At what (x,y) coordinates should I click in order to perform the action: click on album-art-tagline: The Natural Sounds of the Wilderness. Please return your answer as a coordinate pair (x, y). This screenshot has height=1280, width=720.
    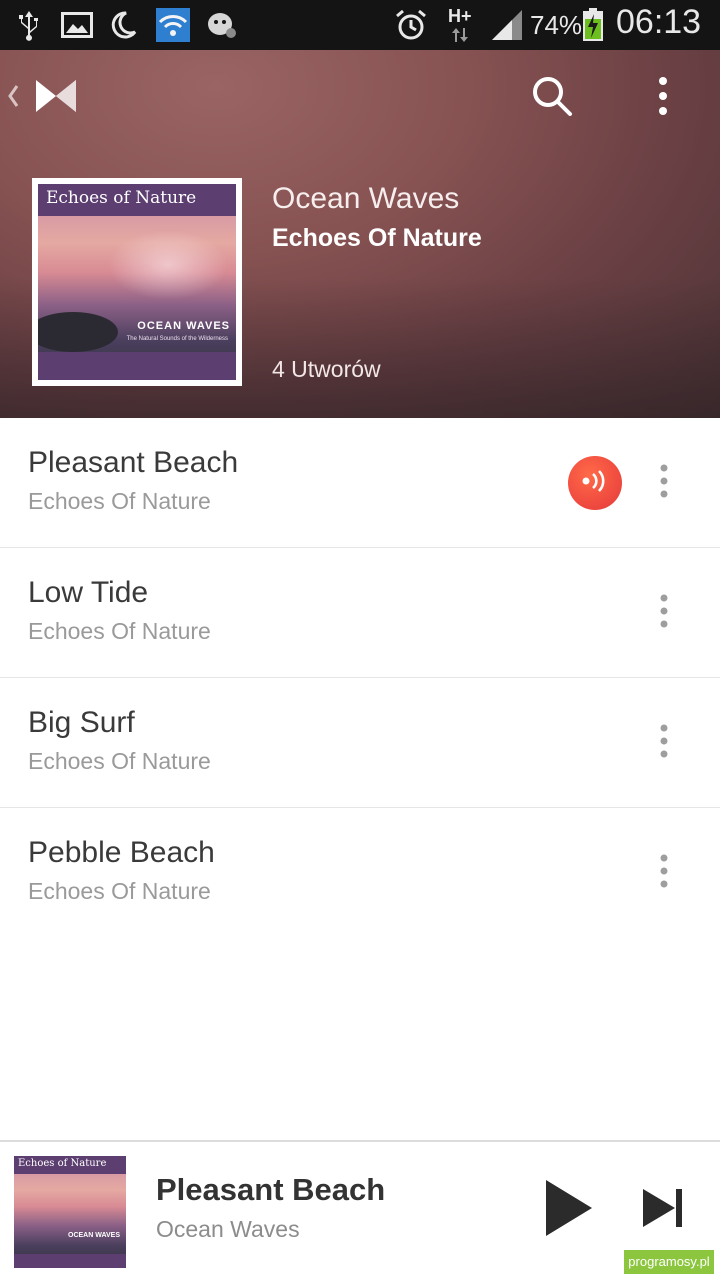
    Looking at the image, I should click on (177, 339).